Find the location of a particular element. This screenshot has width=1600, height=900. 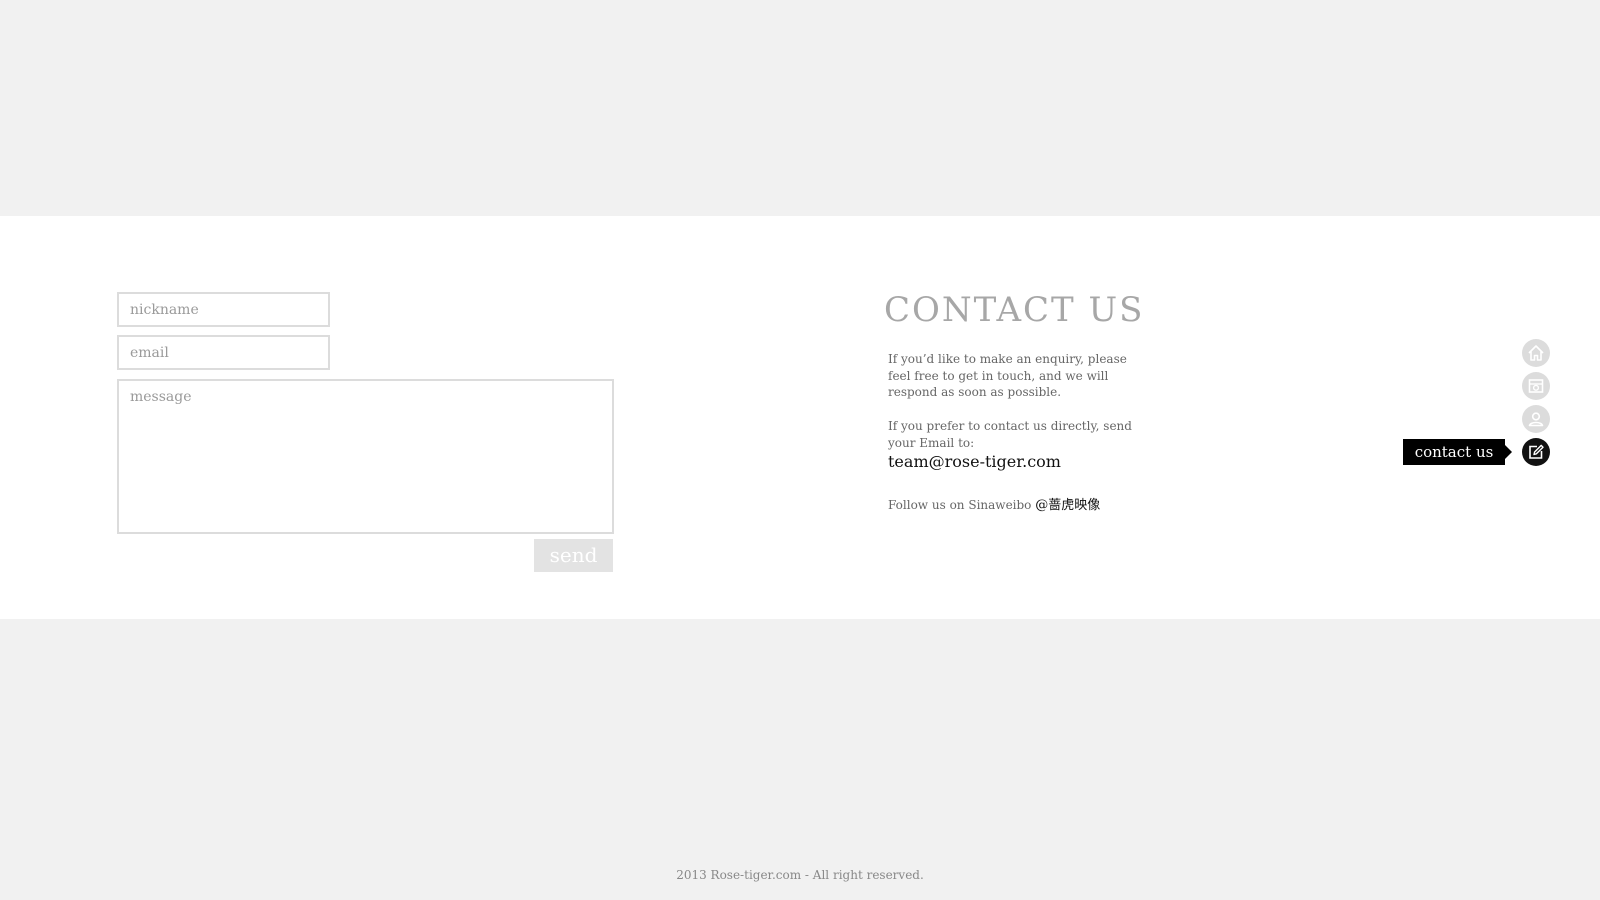

user-icon is located at coordinates (1536, 419).